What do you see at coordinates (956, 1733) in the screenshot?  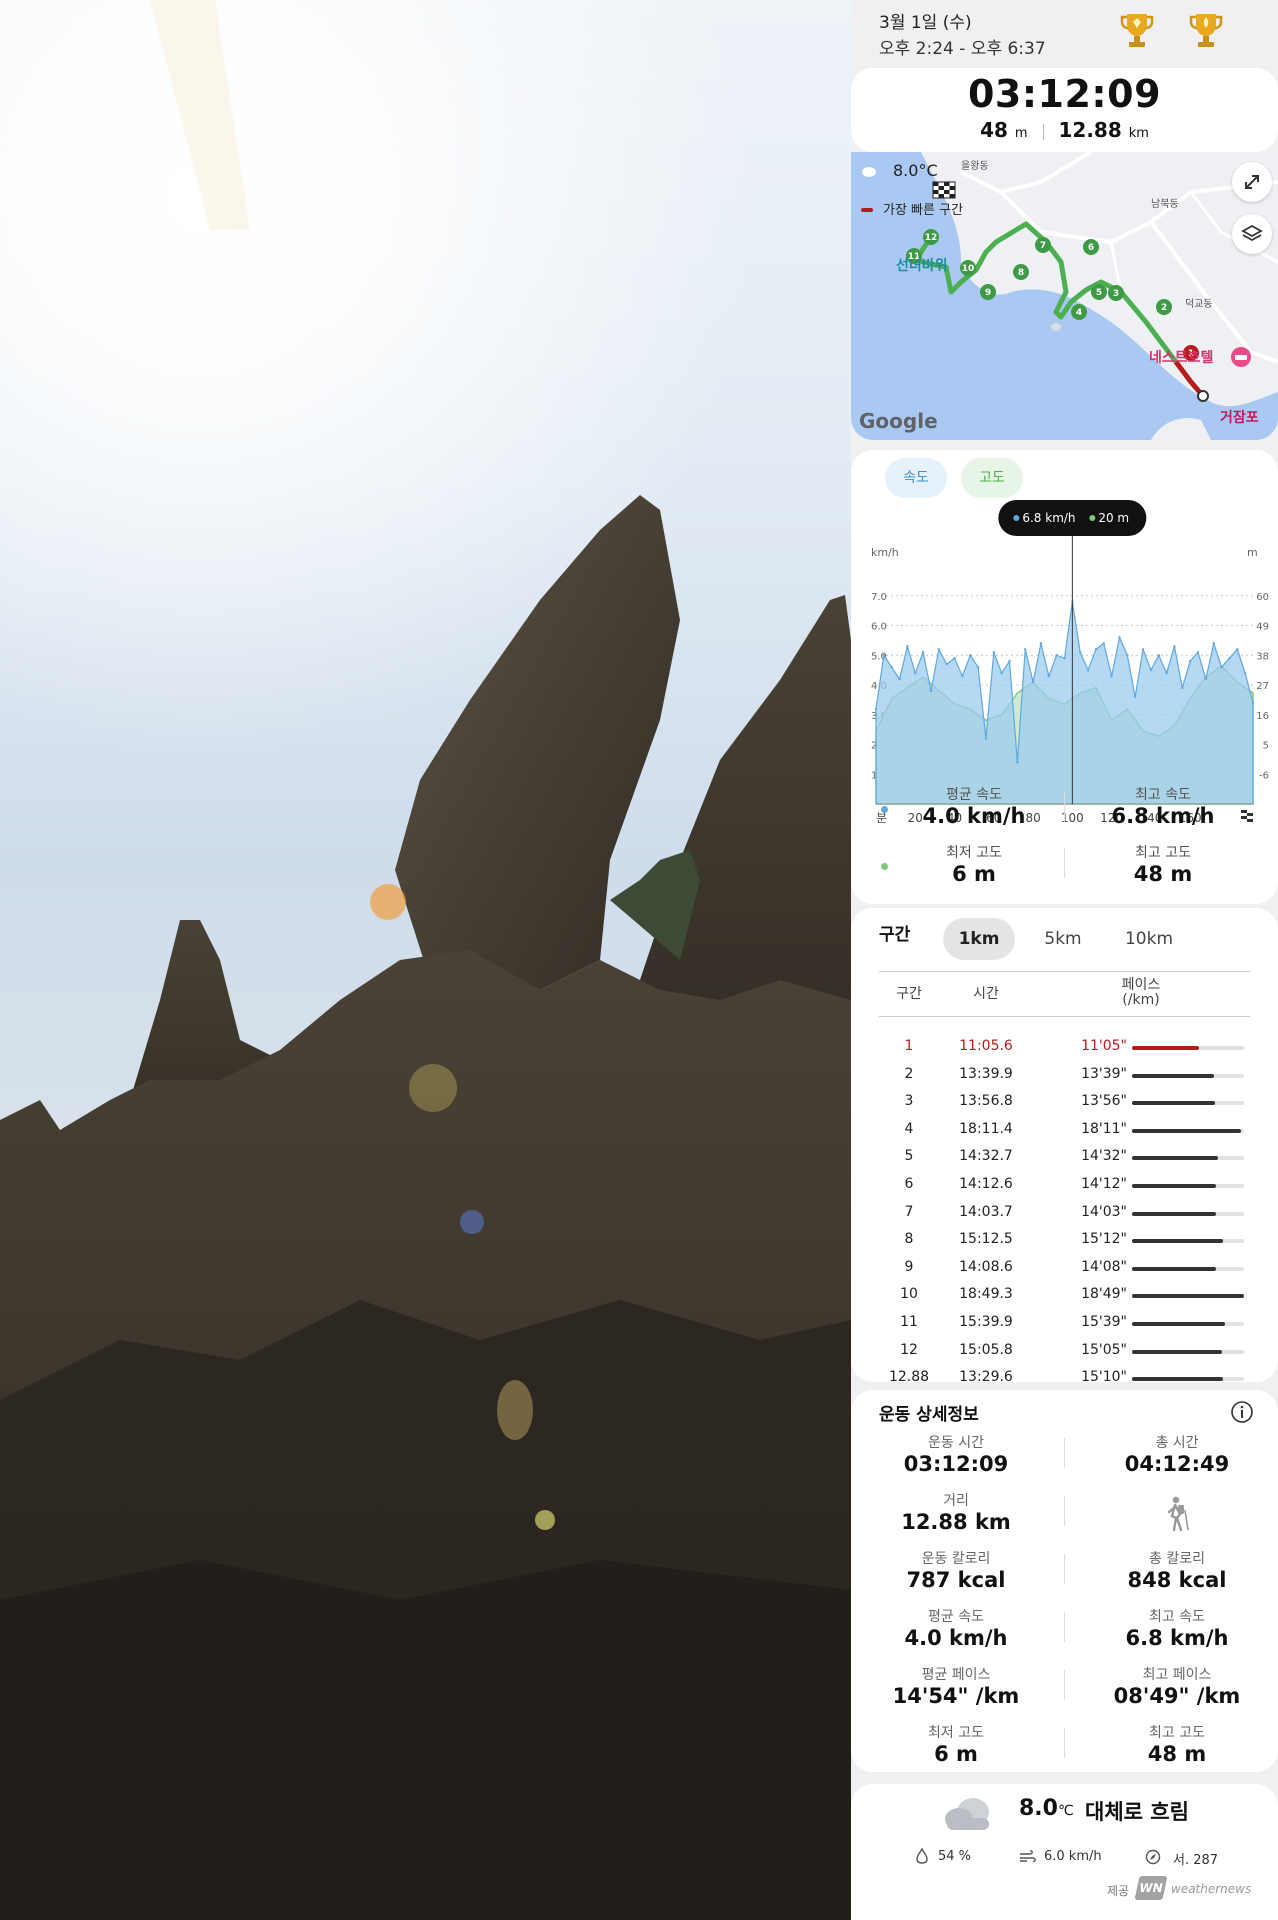 I see `detail-min-alt-label: 최저 고도` at bounding box center [956, 1733].